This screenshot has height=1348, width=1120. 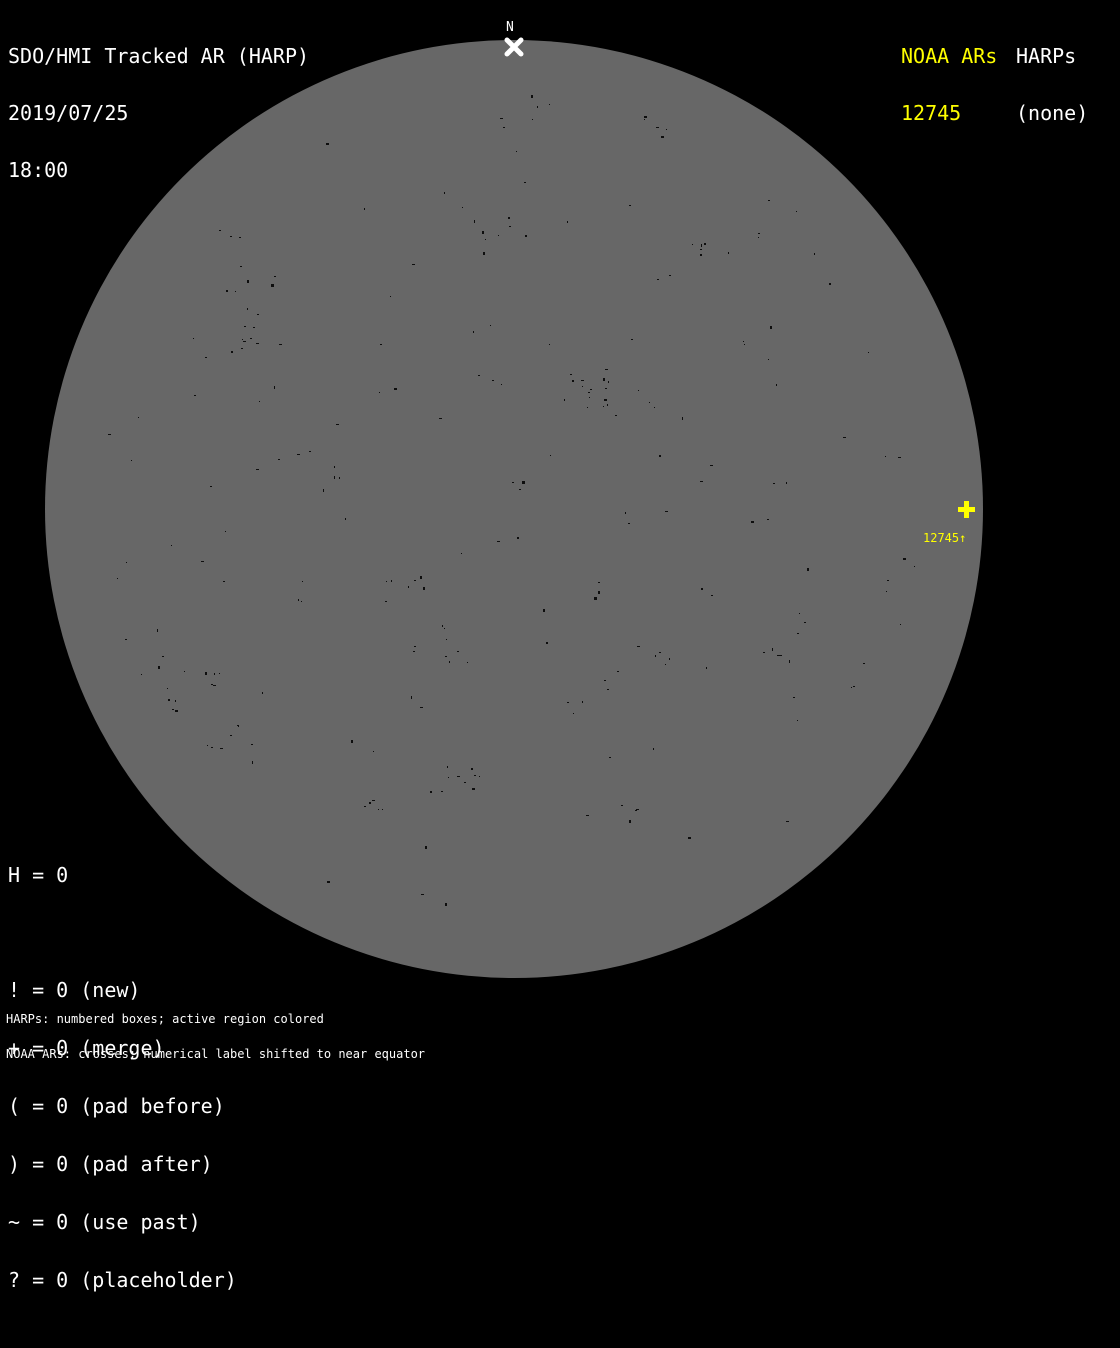 I want to click on harps-value: (none), so click(x=1052, y=113).